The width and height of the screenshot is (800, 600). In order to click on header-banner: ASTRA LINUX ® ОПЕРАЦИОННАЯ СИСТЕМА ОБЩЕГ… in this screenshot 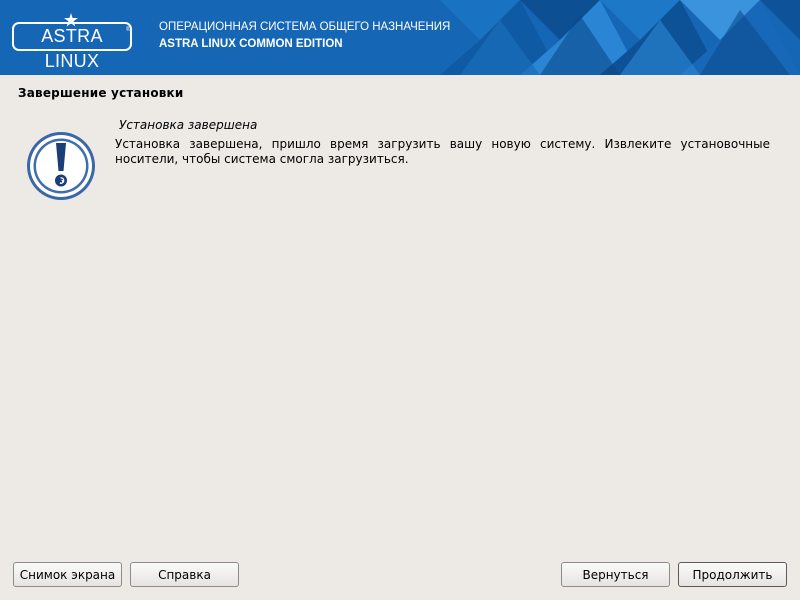, I will do `click(400, 37)`.